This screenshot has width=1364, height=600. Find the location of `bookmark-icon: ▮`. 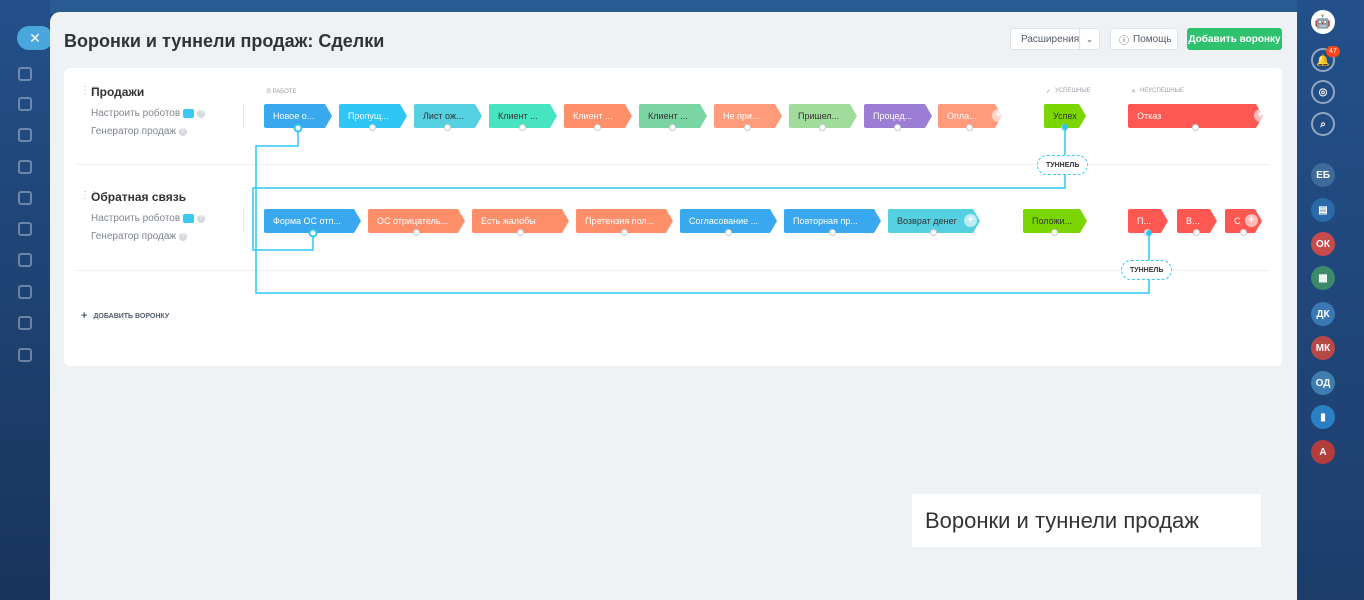

bookmark-icon: ▮ is located at coordinates (1323, 417).